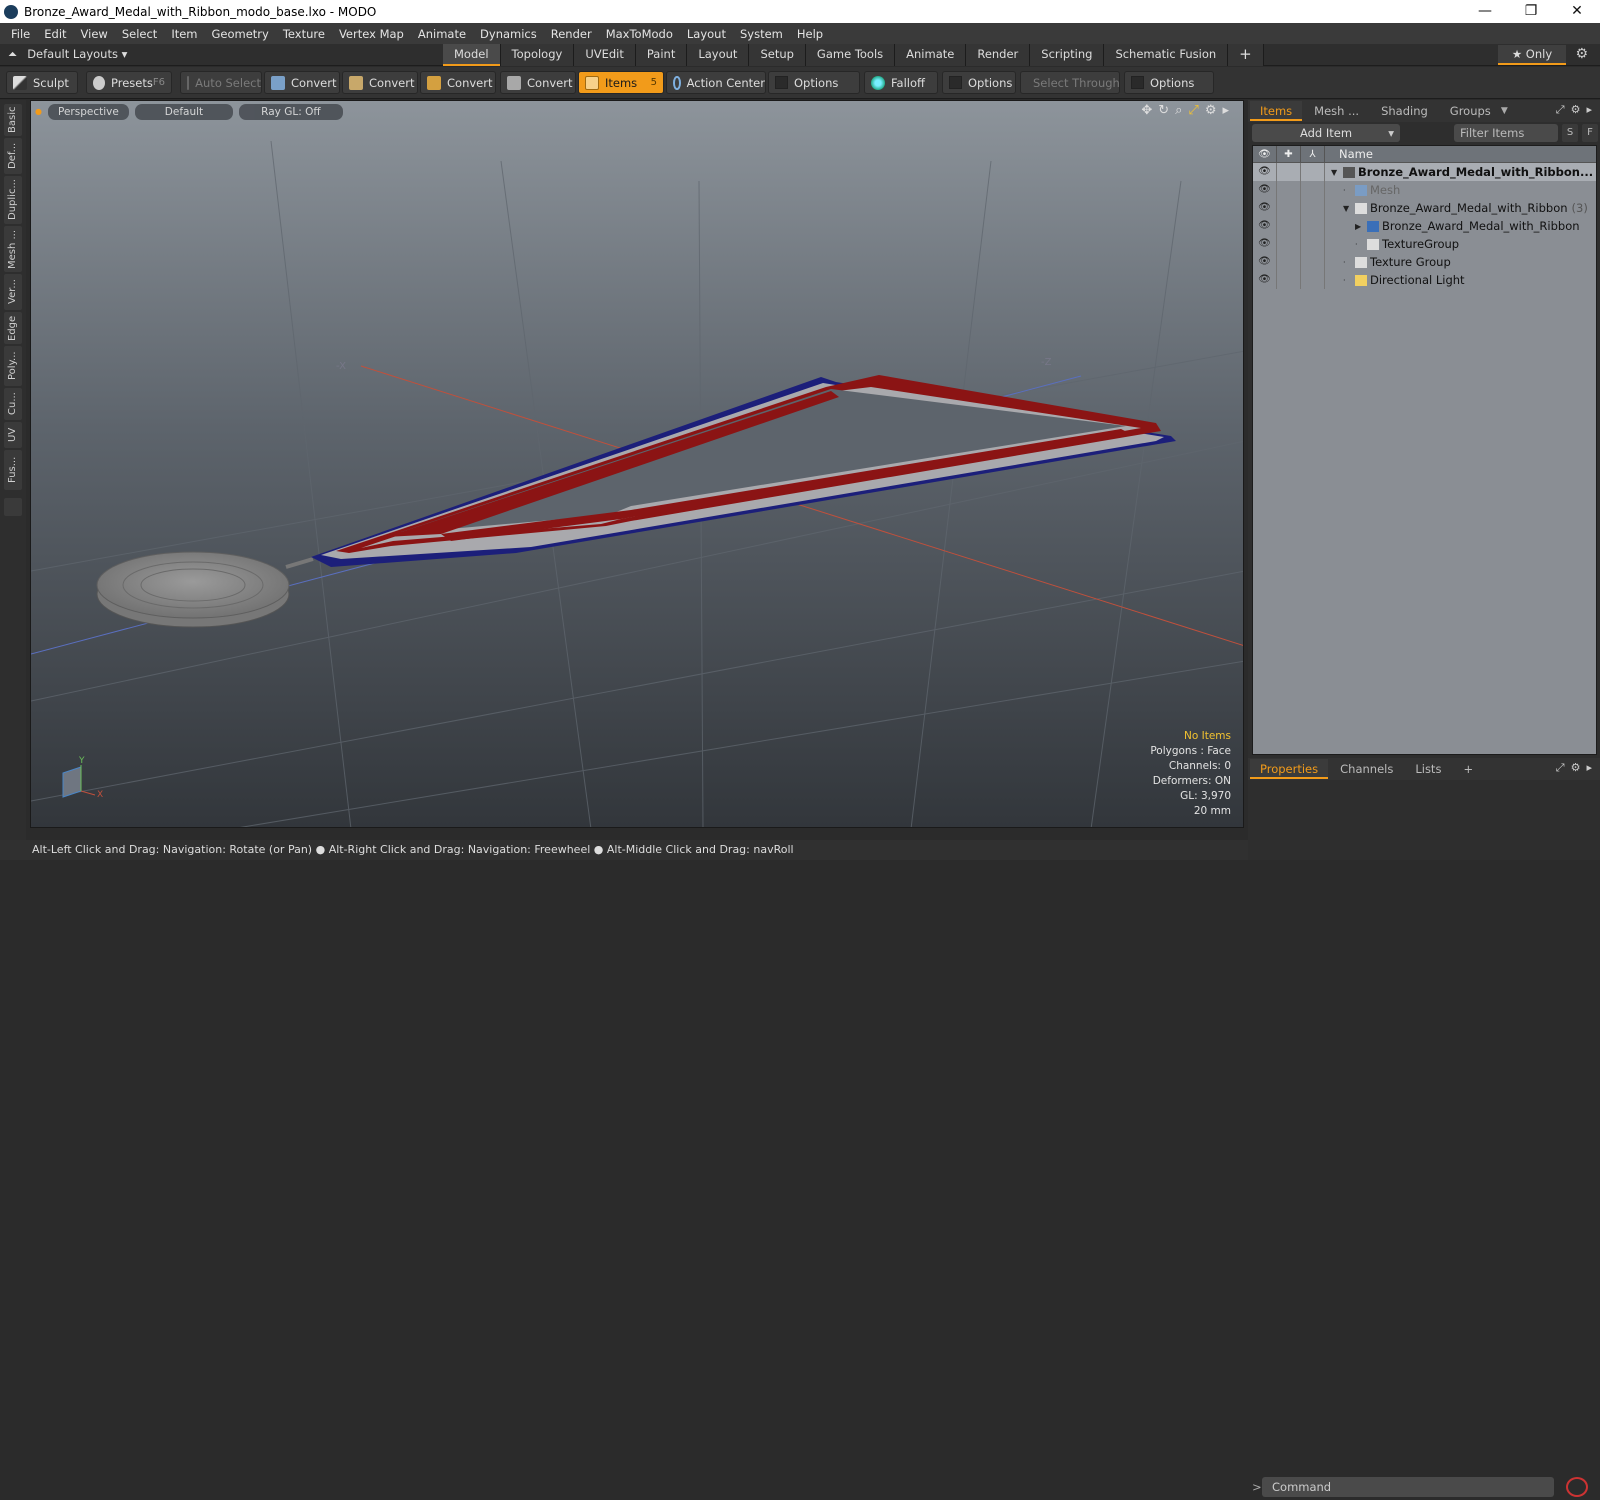 The width and height of the screenshot is (1600, 1500). I want to click on tree-row: 👁 ▶ Bronze_Award_Medal_with_Ribbon, so click(1424, 226).